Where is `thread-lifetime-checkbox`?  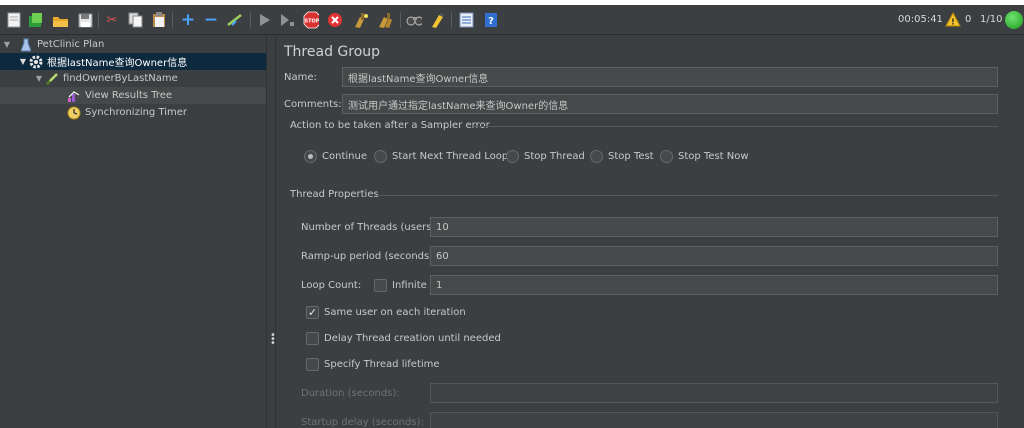 thread-lifetime-checkbox is located at coordinates (312, 364).